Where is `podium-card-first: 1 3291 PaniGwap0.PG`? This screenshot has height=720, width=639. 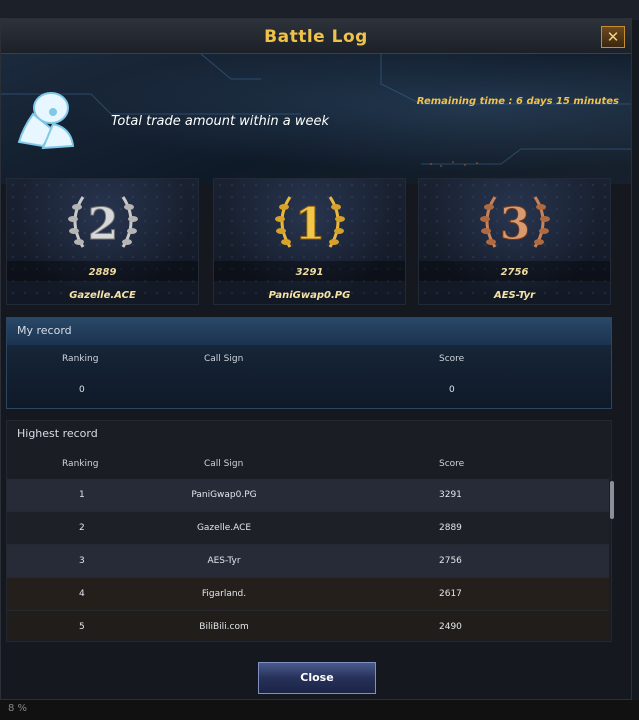 podium-card-first: 1 3291 PaniGwap0.PG is located at coordinates (309, 241).